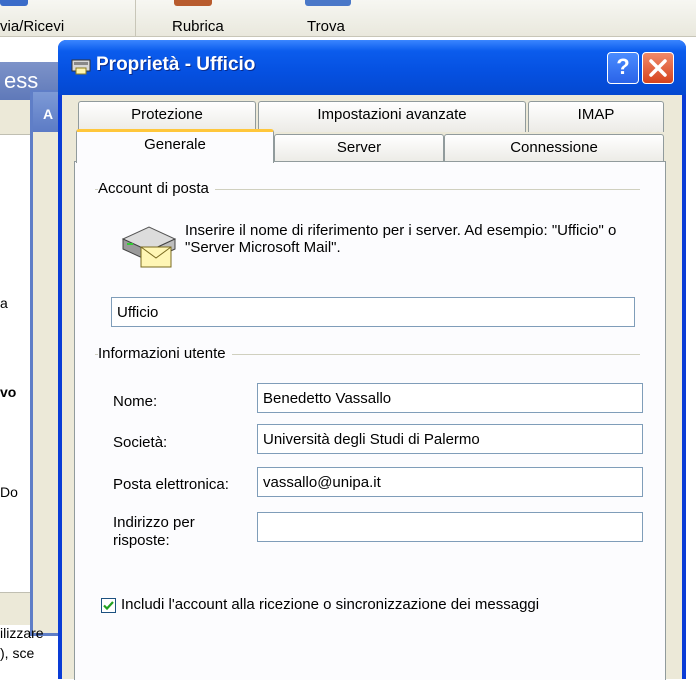  I want to click on background-text: ), sce, so click(17, 653).